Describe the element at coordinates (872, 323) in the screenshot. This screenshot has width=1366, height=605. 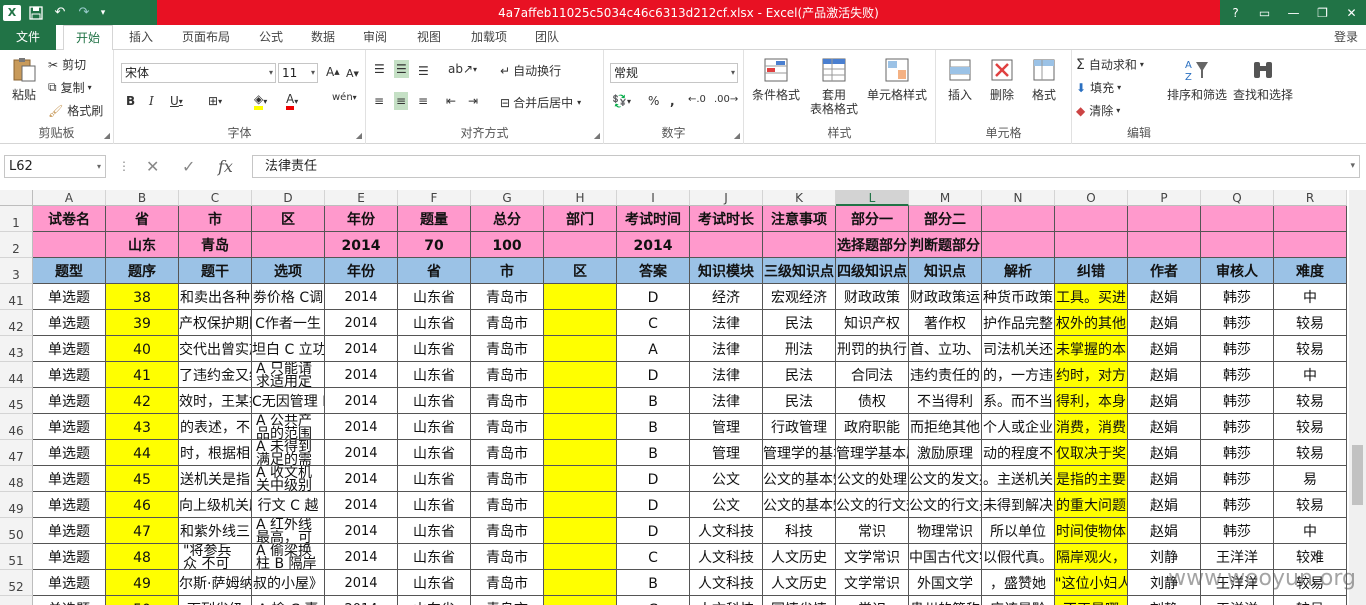
I see `cell-l42: 知识产权` at that location.